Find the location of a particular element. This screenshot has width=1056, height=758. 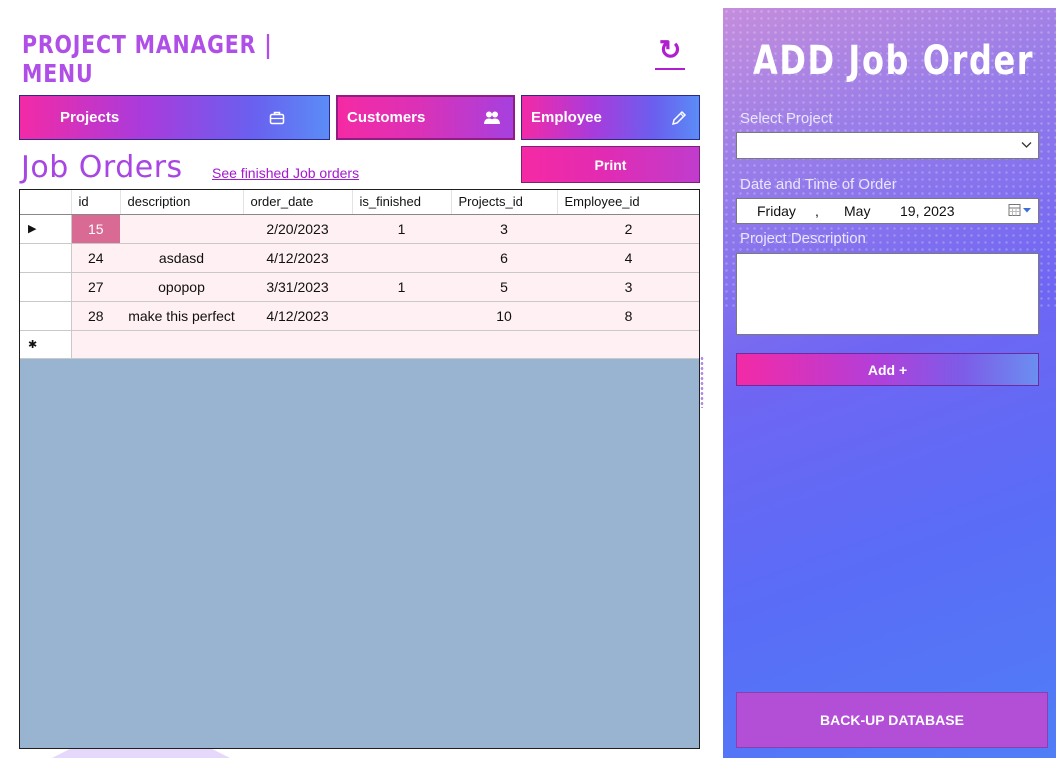

add-button: Add + is located at coordinates (887, 369).